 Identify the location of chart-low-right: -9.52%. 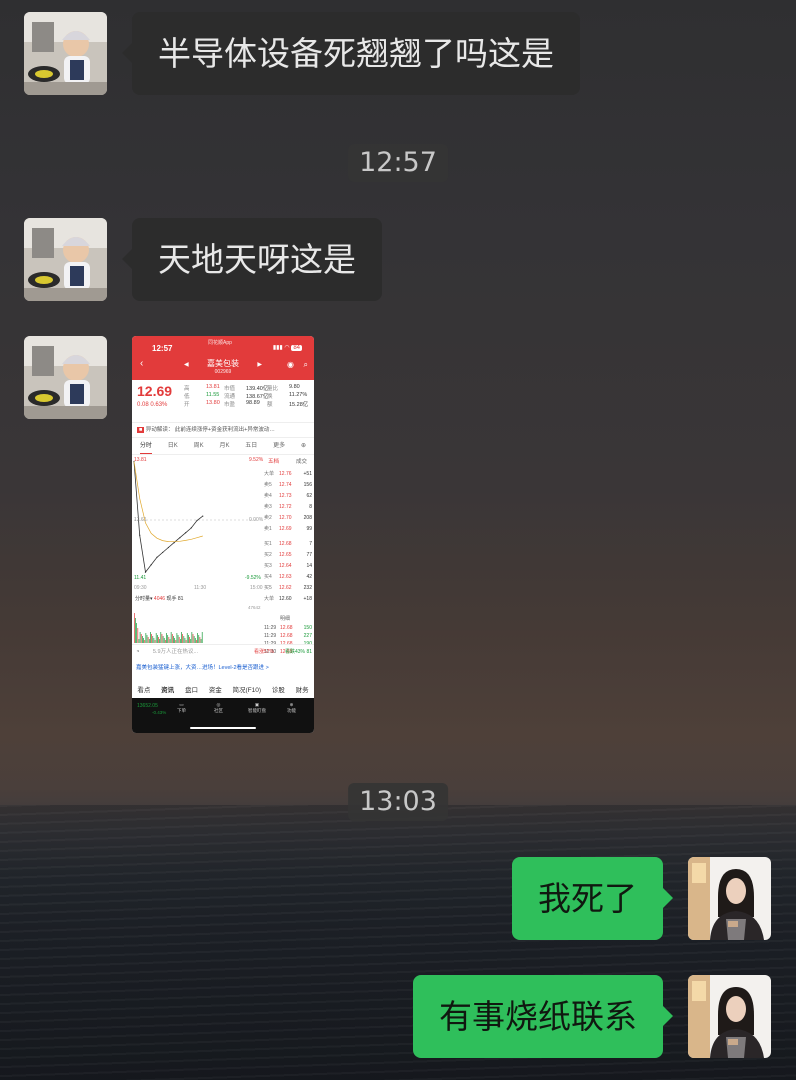
(253, 578).